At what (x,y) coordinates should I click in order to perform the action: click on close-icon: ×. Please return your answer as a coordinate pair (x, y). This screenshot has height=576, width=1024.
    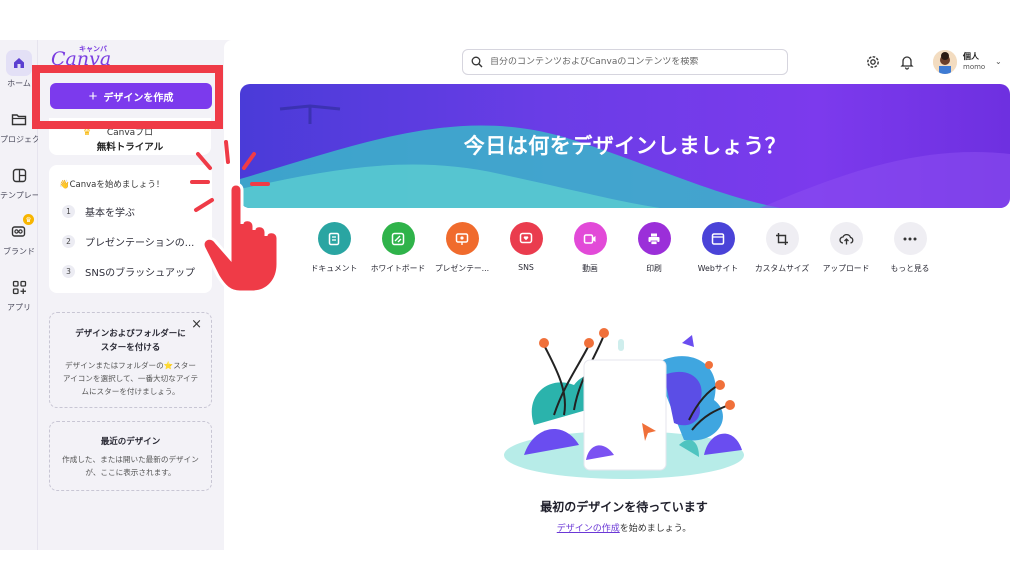
    Looking at the image, I should click on (196, 324).